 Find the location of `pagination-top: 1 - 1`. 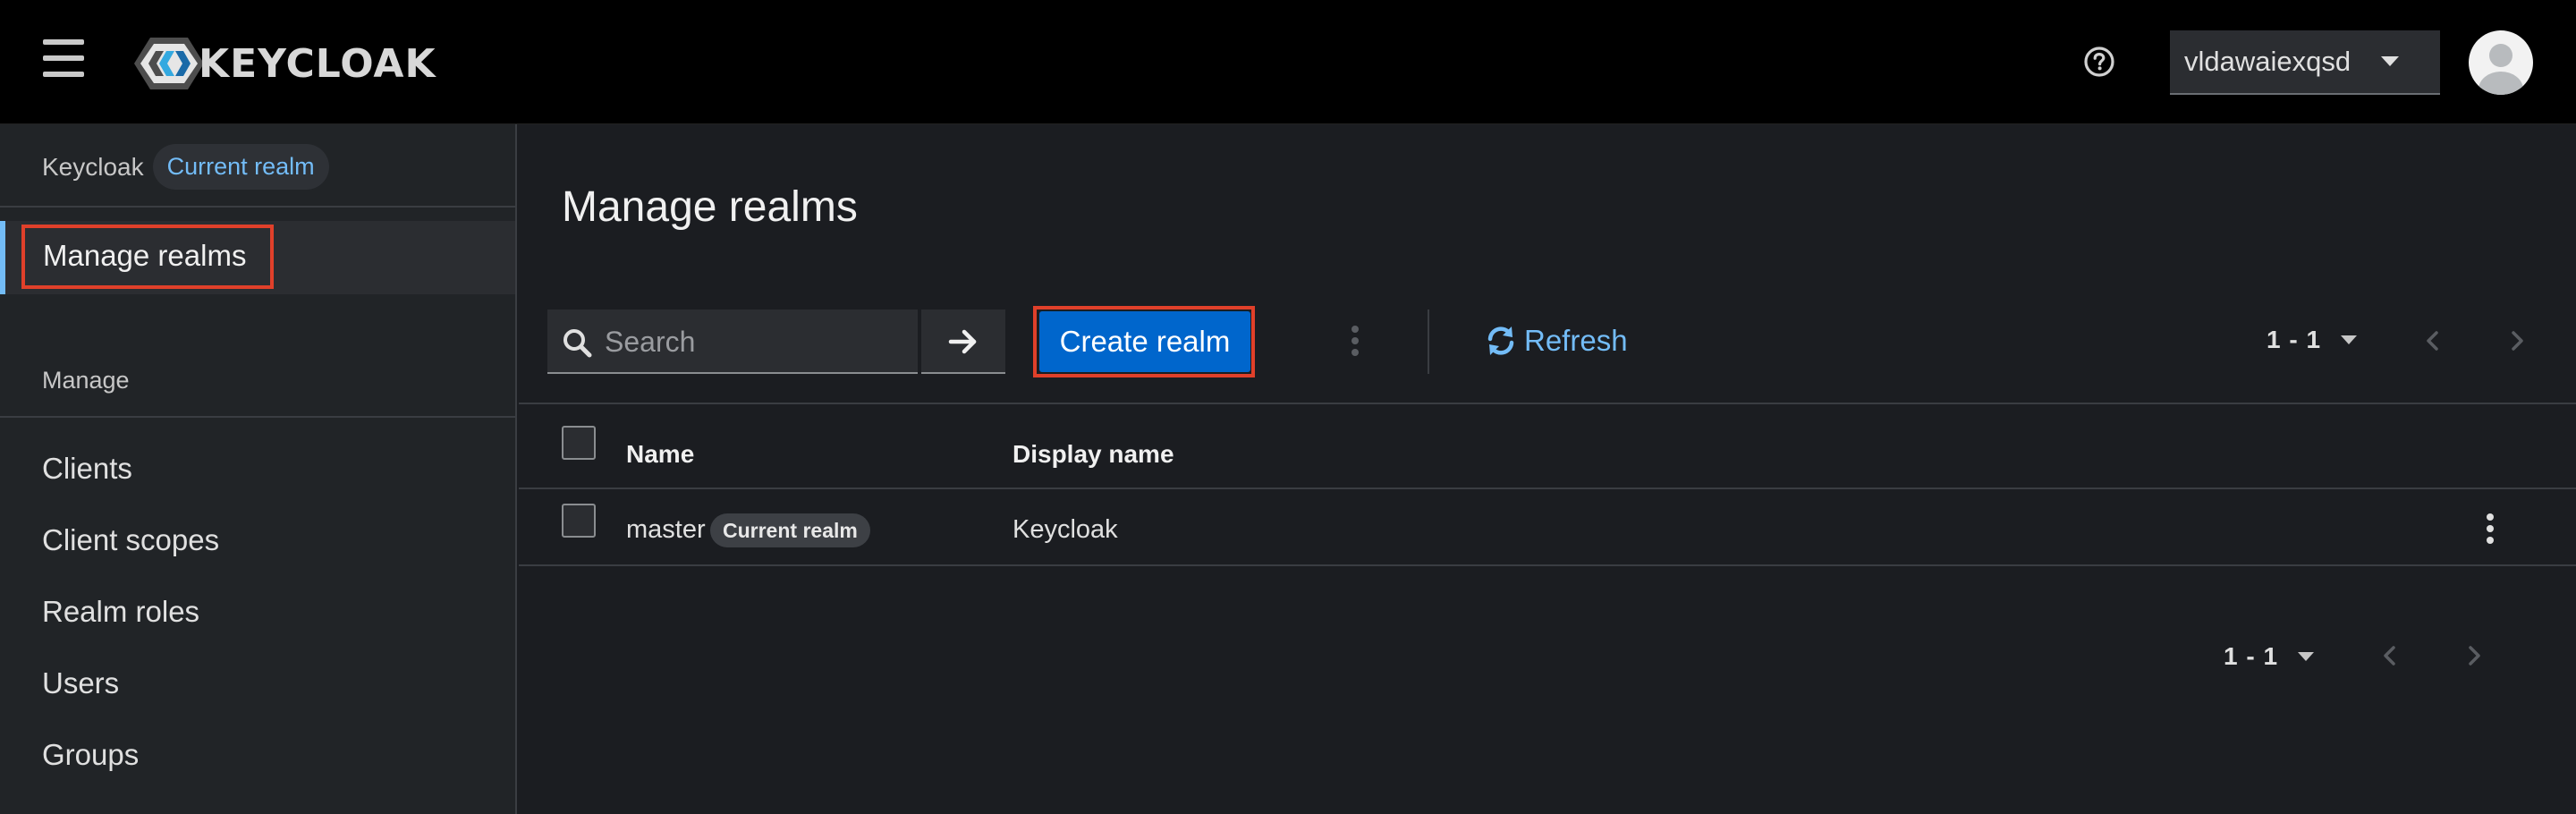

pagination-top: 1 - 1 is located at coordinates (2312, 340).